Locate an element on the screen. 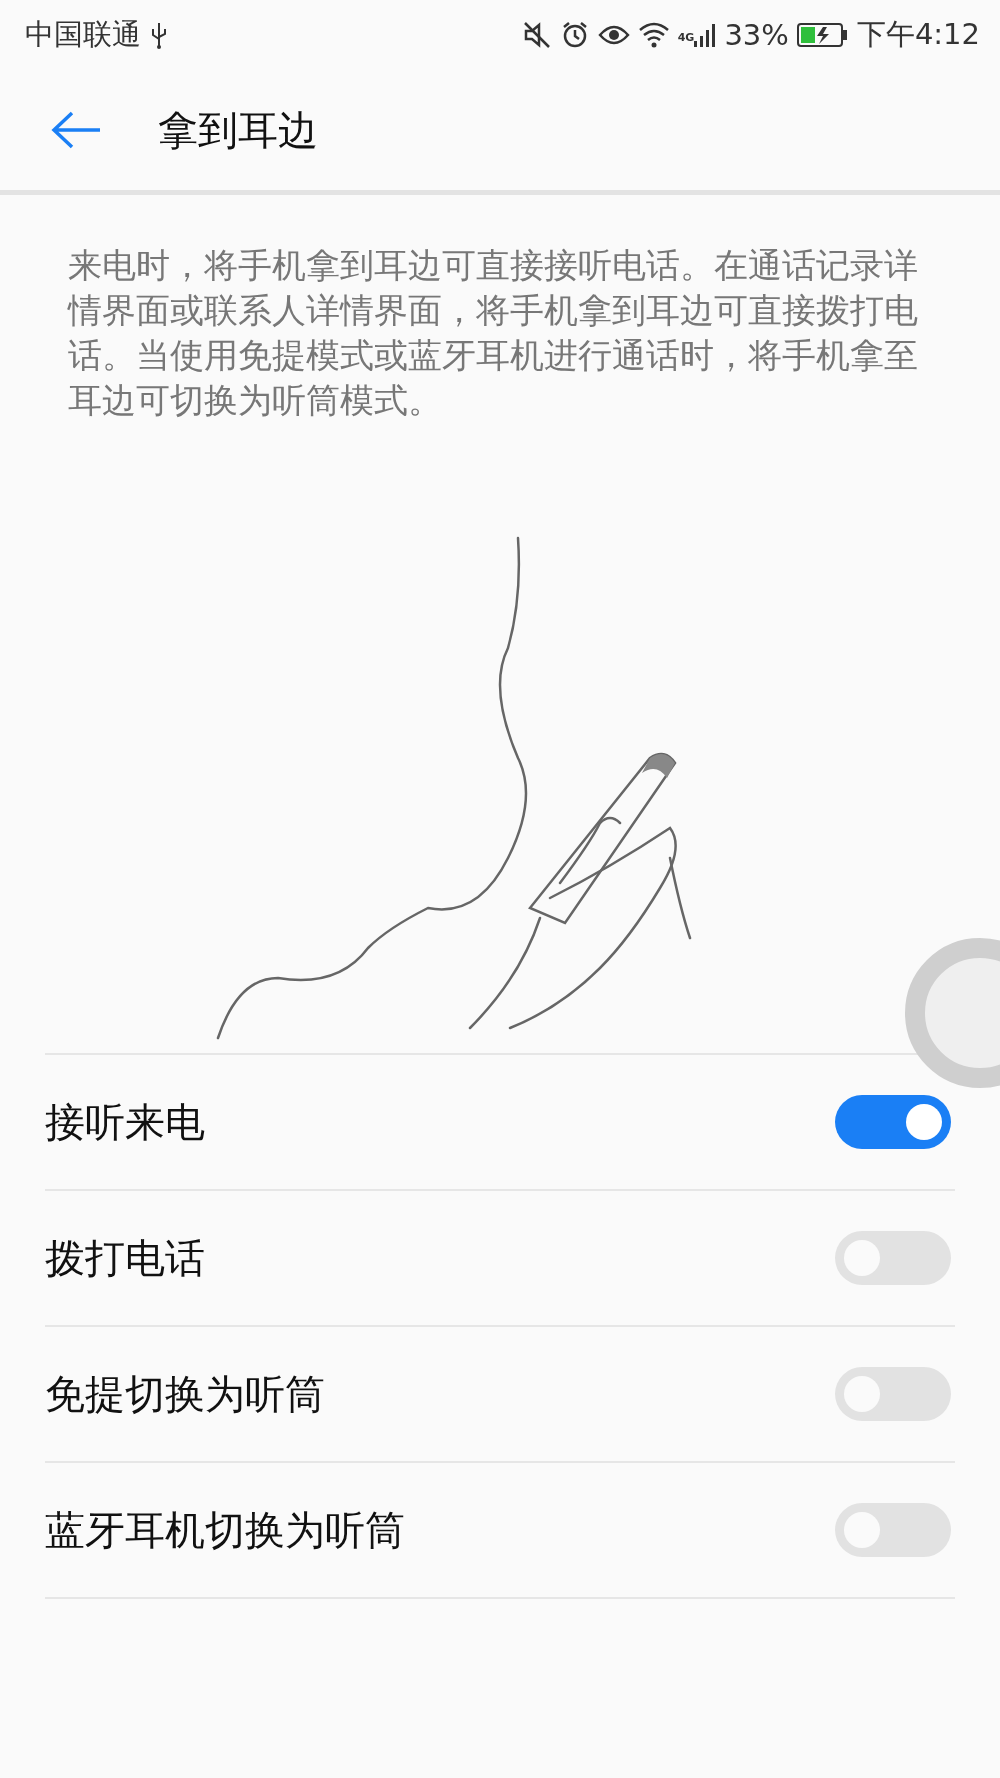 This screenshot has height=1778, width=1000. setting-label: 蓝牙耳机切换为听筒 is located at coordinates (225, 1530).